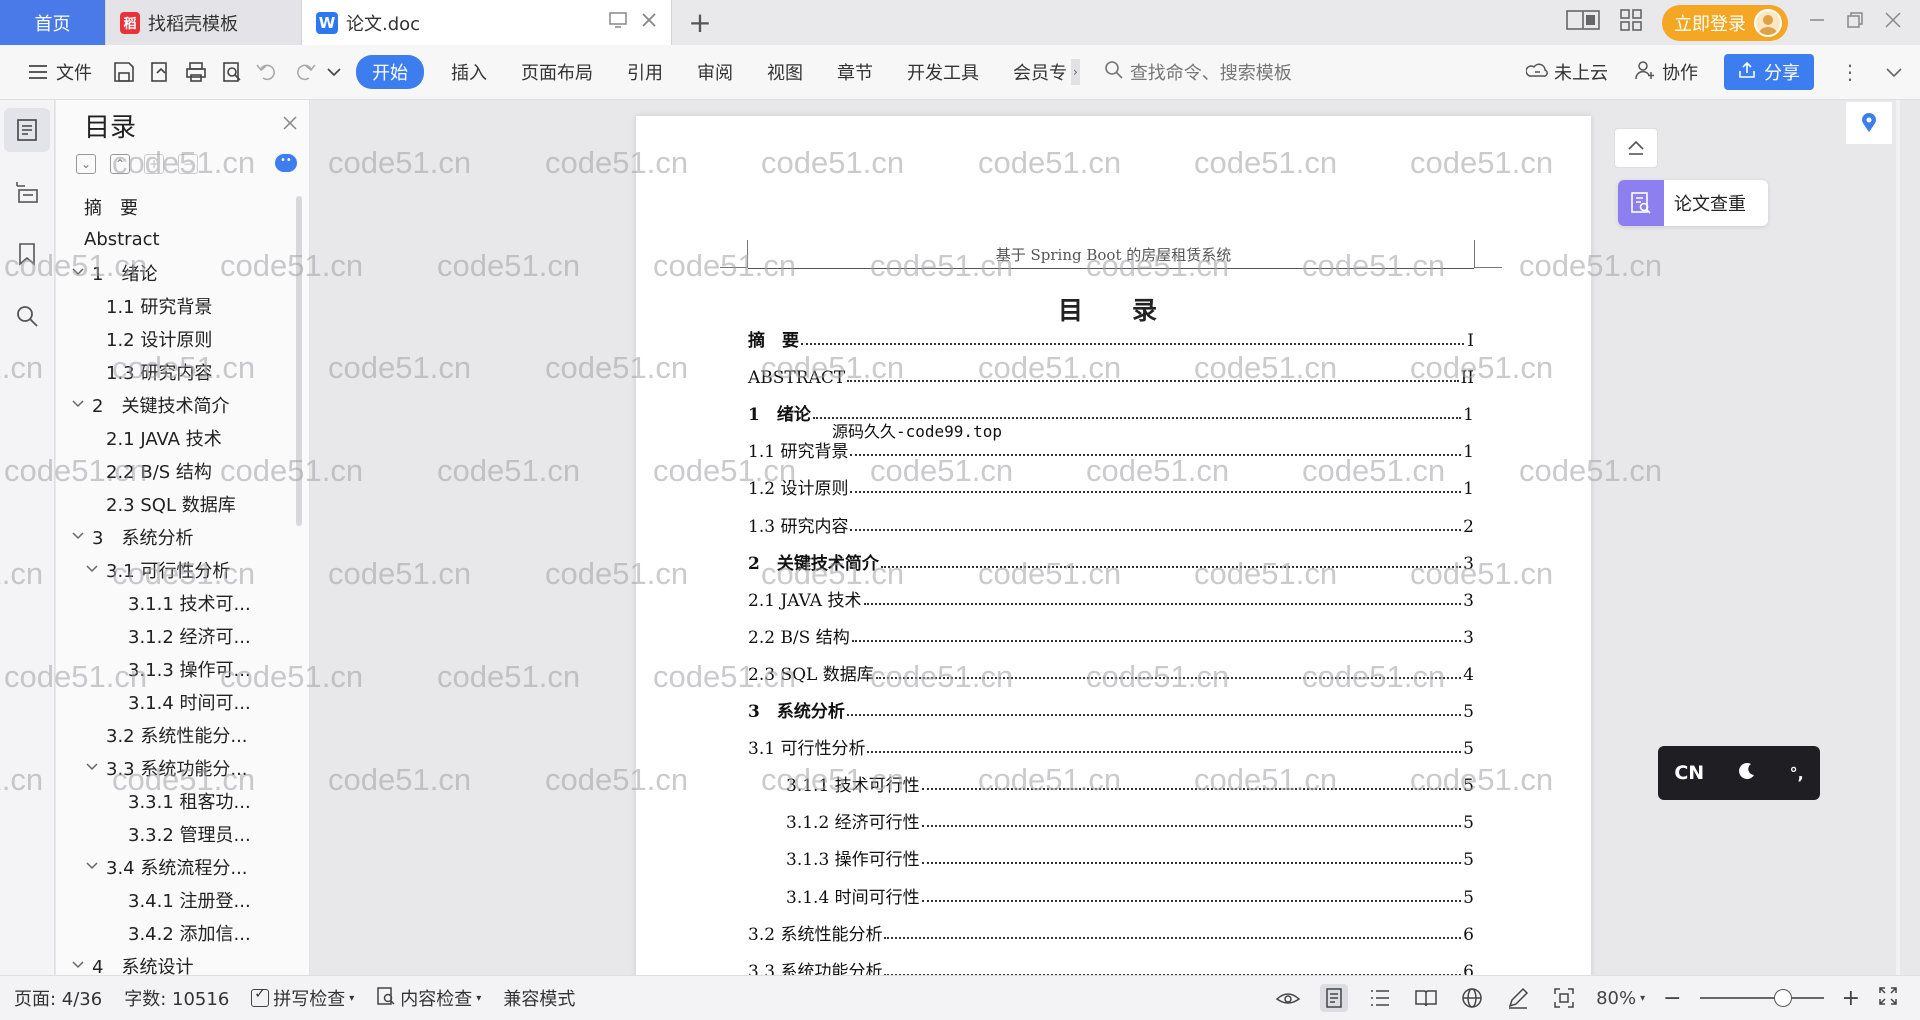 This screenshot has width=1920, height=1020. Describe the element at coordinates (182, 206) in the screenshot. I see `toc-item: 摘 要` at that location.